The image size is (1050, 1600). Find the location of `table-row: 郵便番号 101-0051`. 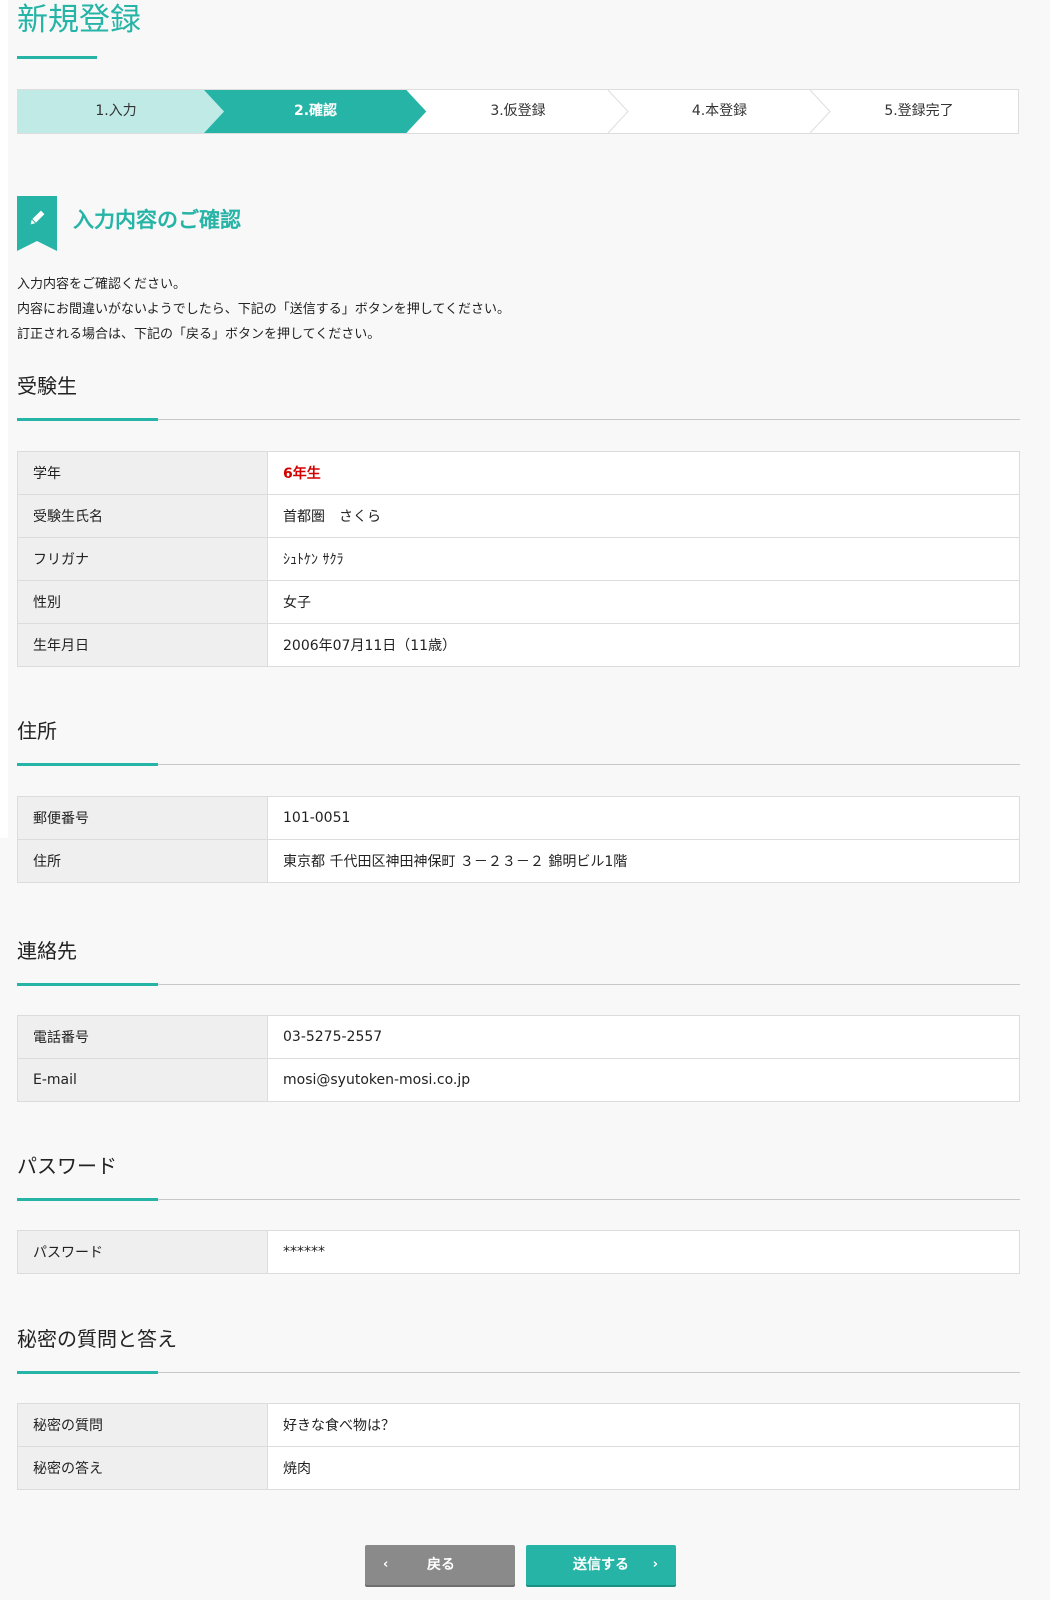

table-row: 郵便番号 101-0051 is located at coordinates (518, 818).